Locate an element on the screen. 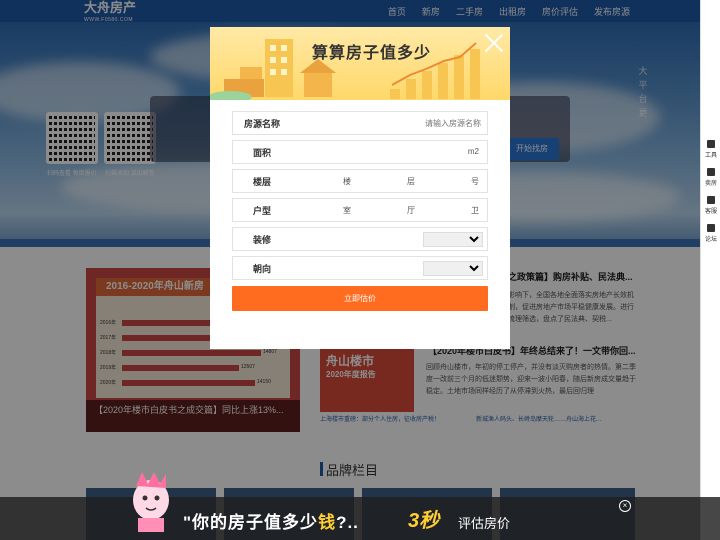  mascot-icon is located at coordinates (151, 502).